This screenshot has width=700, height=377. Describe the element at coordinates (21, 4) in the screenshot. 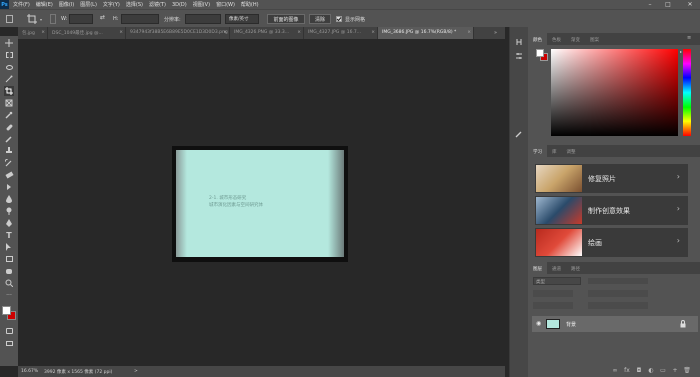

I see `menu-file: 文件(F)` at that location.